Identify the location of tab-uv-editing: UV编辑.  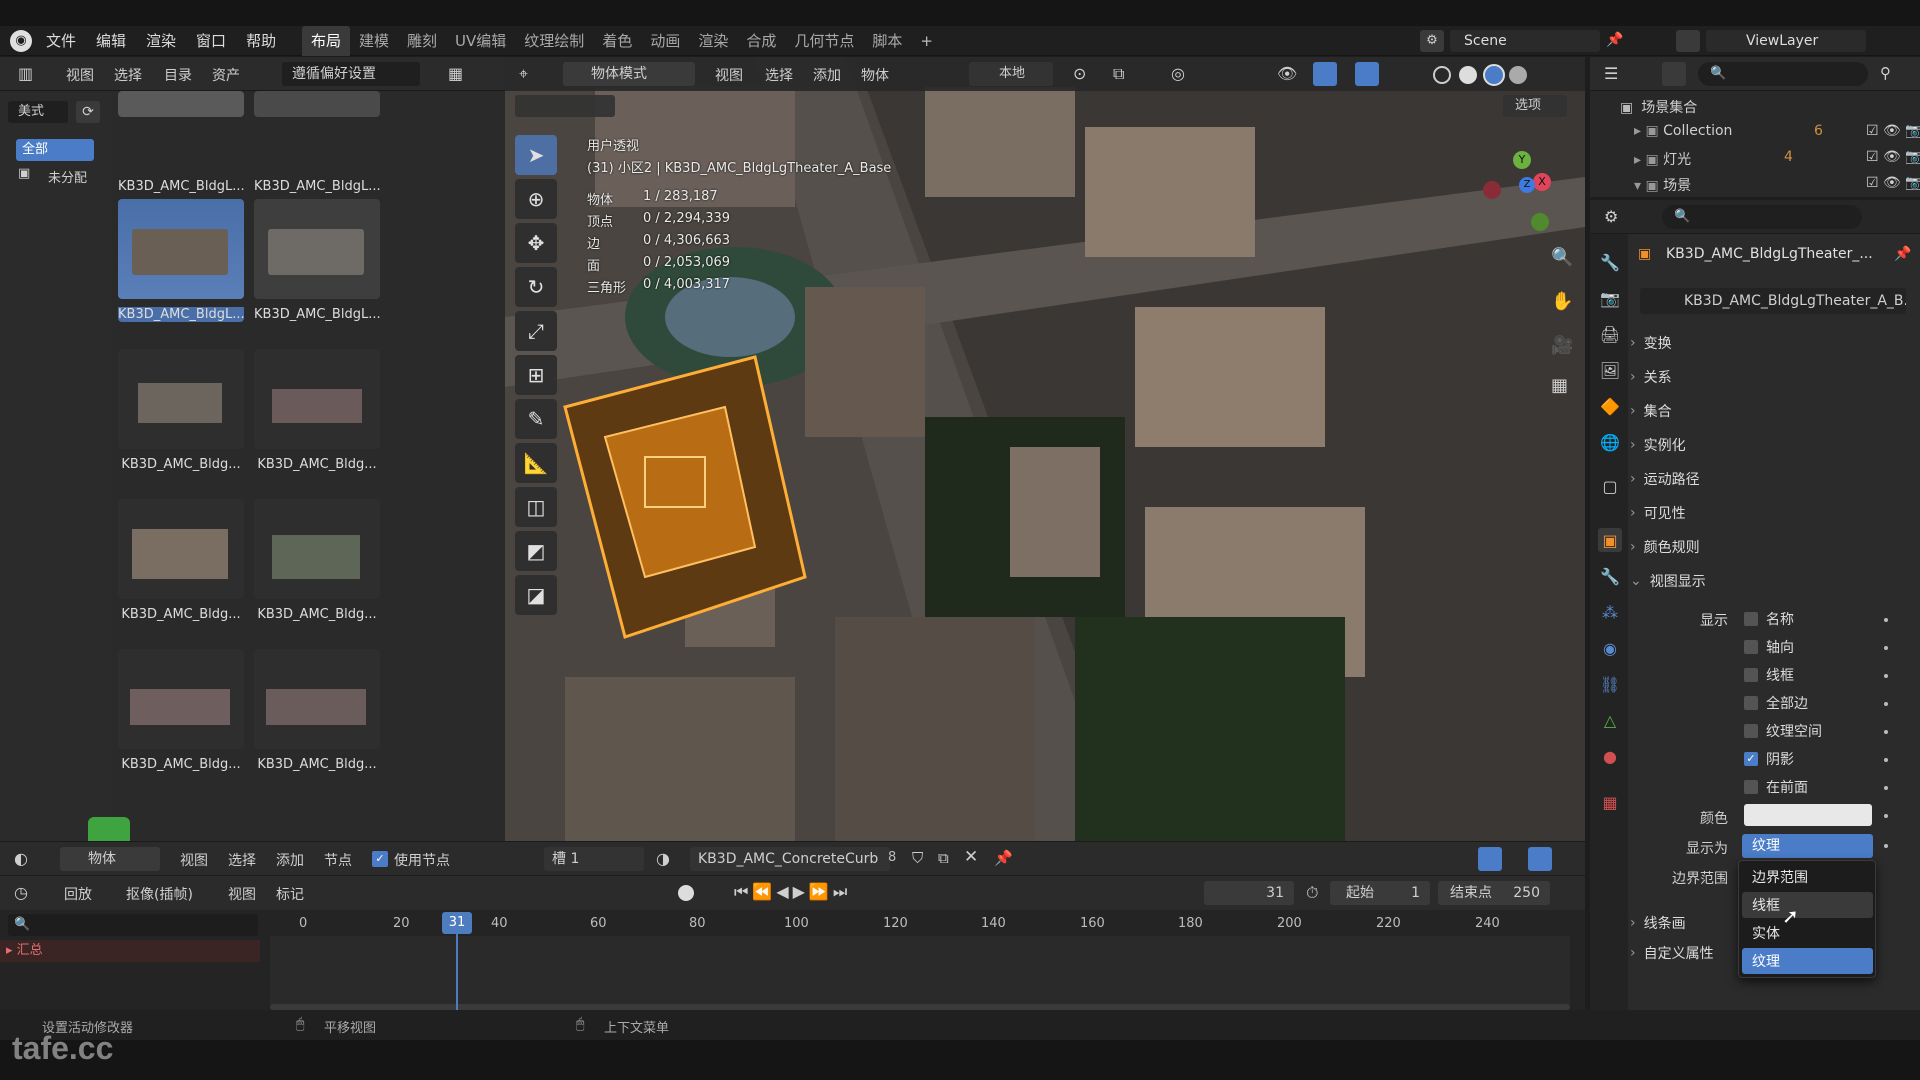
(480, 41).